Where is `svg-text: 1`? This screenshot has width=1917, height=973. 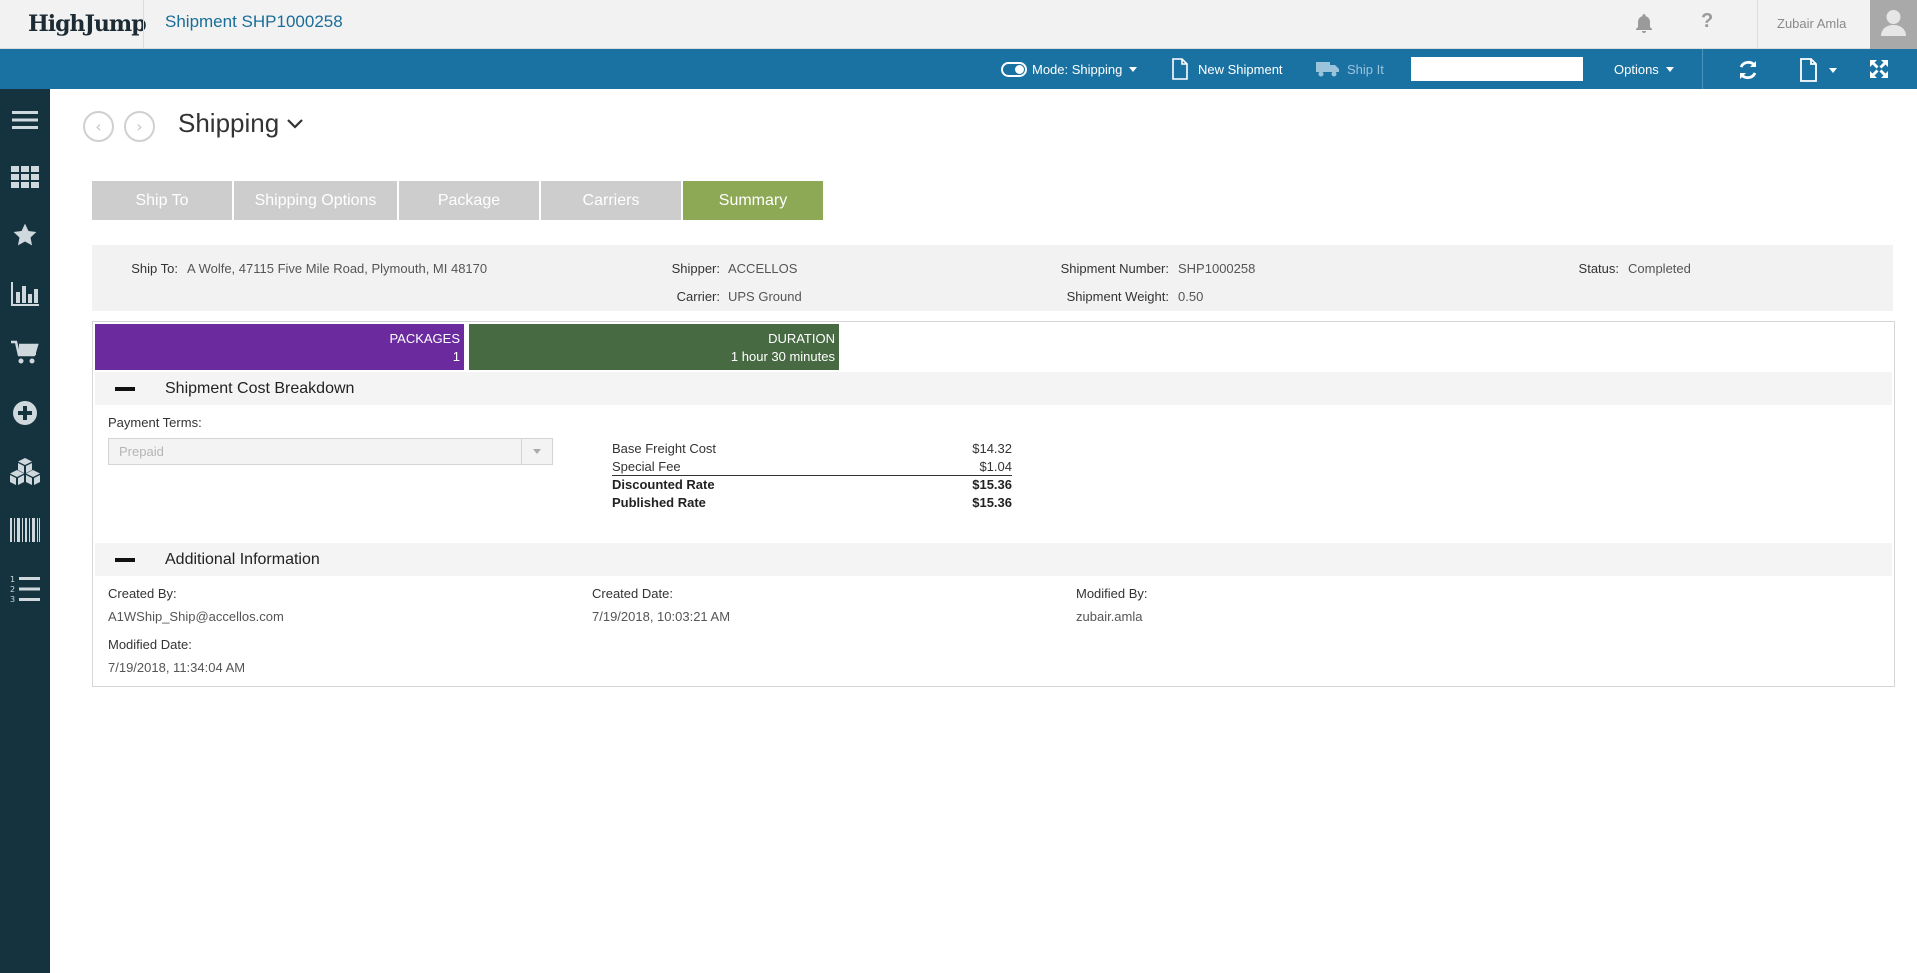 svg-text: 1 is located at coordinates (12, 579).